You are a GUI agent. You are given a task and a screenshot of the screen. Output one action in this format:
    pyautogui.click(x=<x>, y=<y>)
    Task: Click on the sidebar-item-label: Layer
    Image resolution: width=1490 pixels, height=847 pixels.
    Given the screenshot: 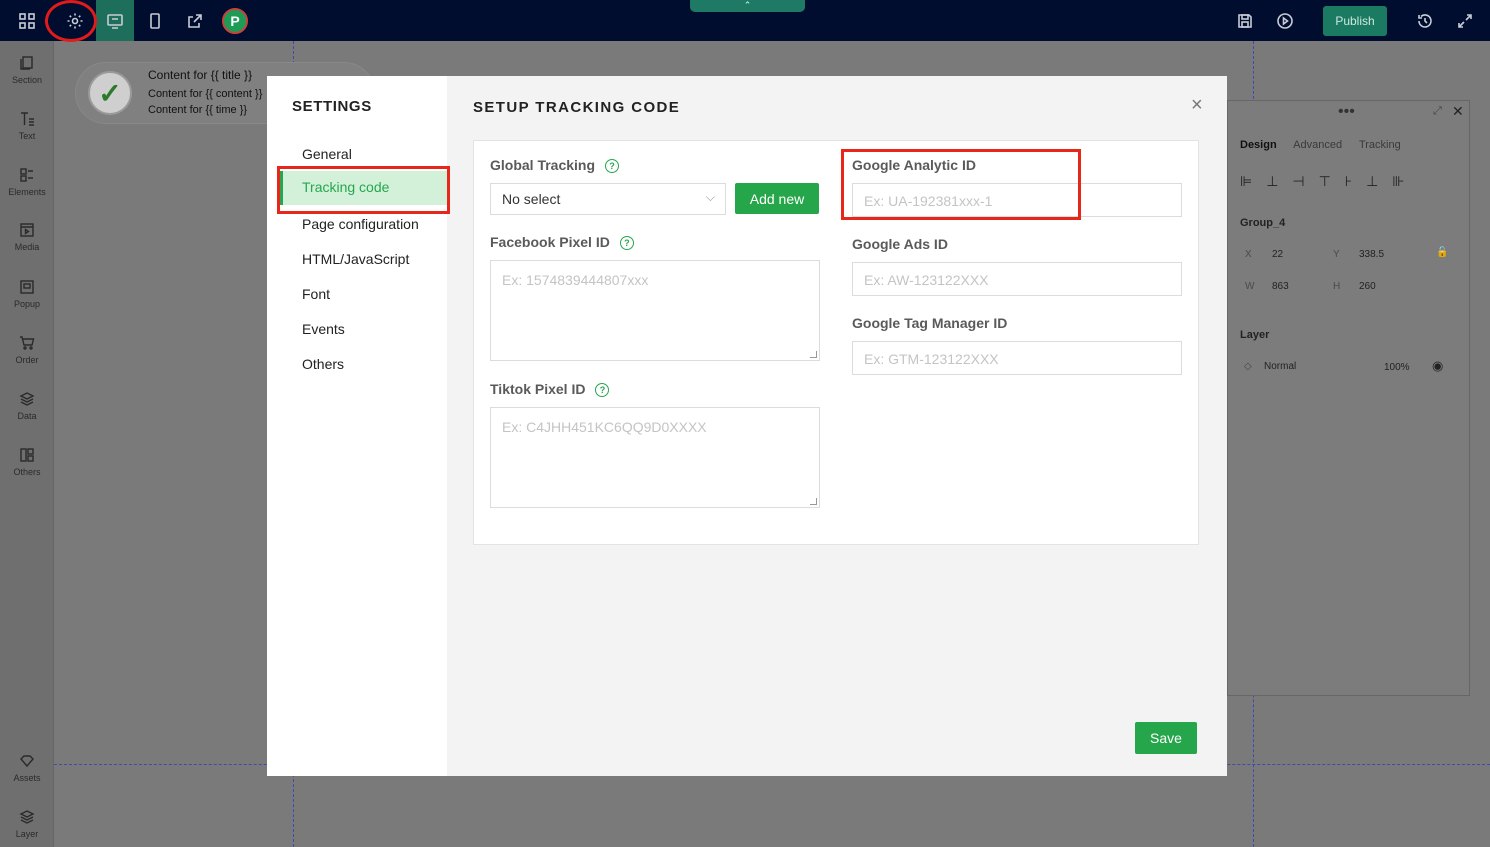 What is the action you would take?
    pyautogui.click(x=27, y=834)
    